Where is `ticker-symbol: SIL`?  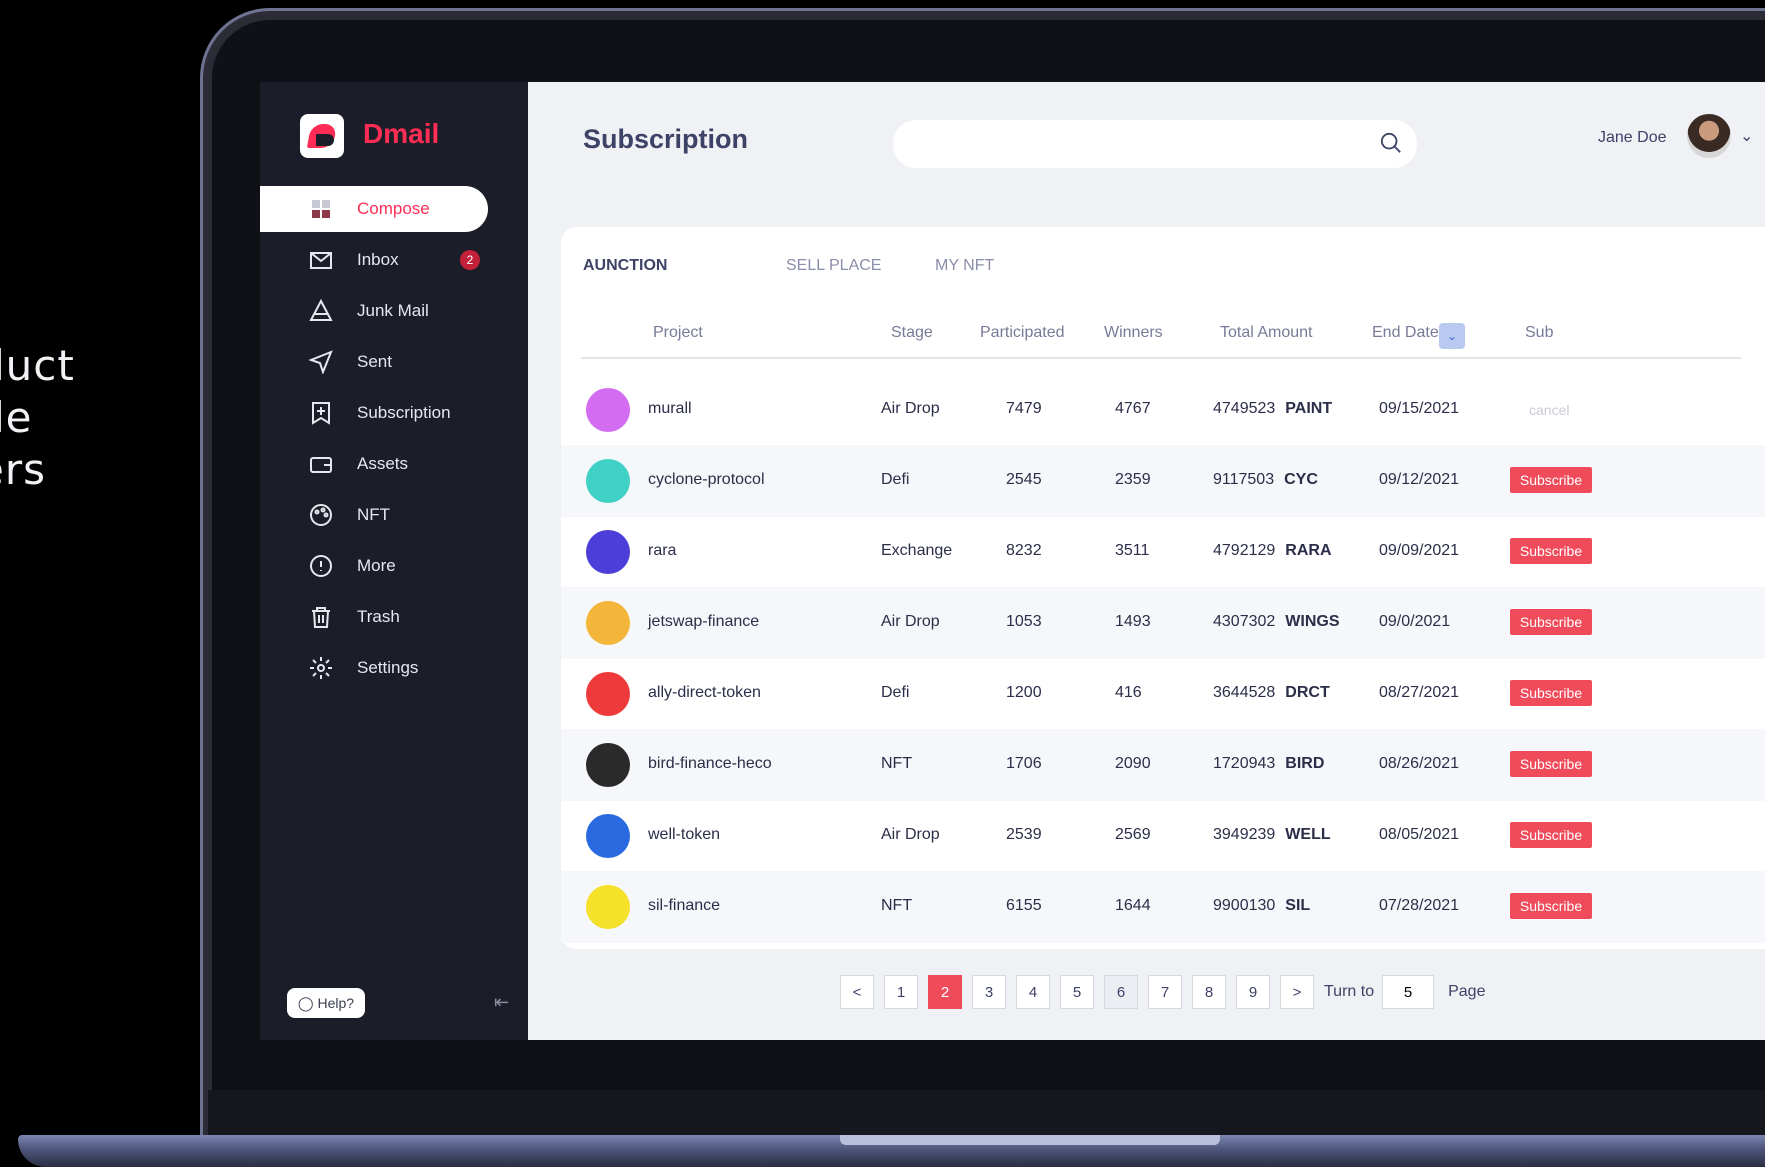 ticker-symbol: SIL is located at coordinates (1298, 905).